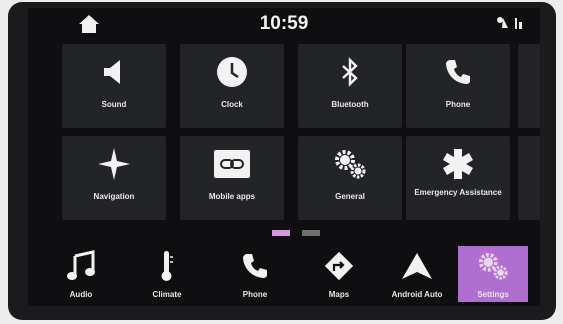 Image resolution: width=563 pixels, height=324 pixels. Describe the element at coordinates (167, 294) in the screenshot. I see `dock-label: Climate` at that location.